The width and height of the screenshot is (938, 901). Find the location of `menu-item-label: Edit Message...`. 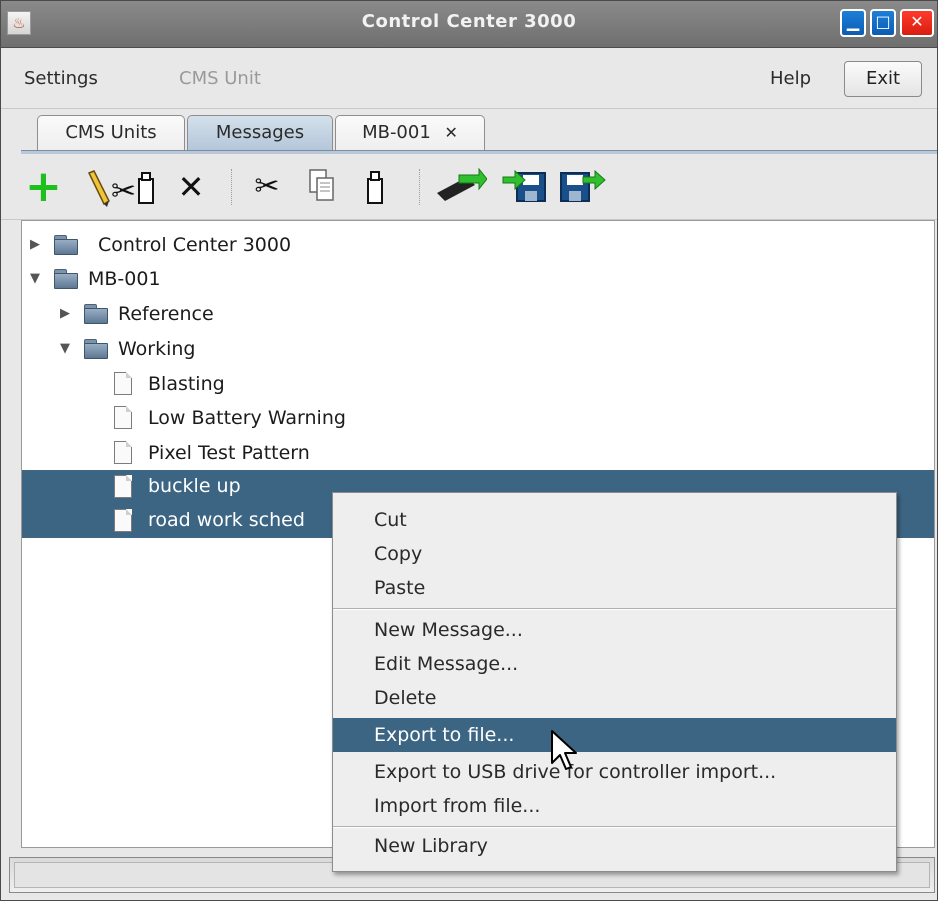

menu-item-label: Edit Message... is located at coordinates (446, 664).